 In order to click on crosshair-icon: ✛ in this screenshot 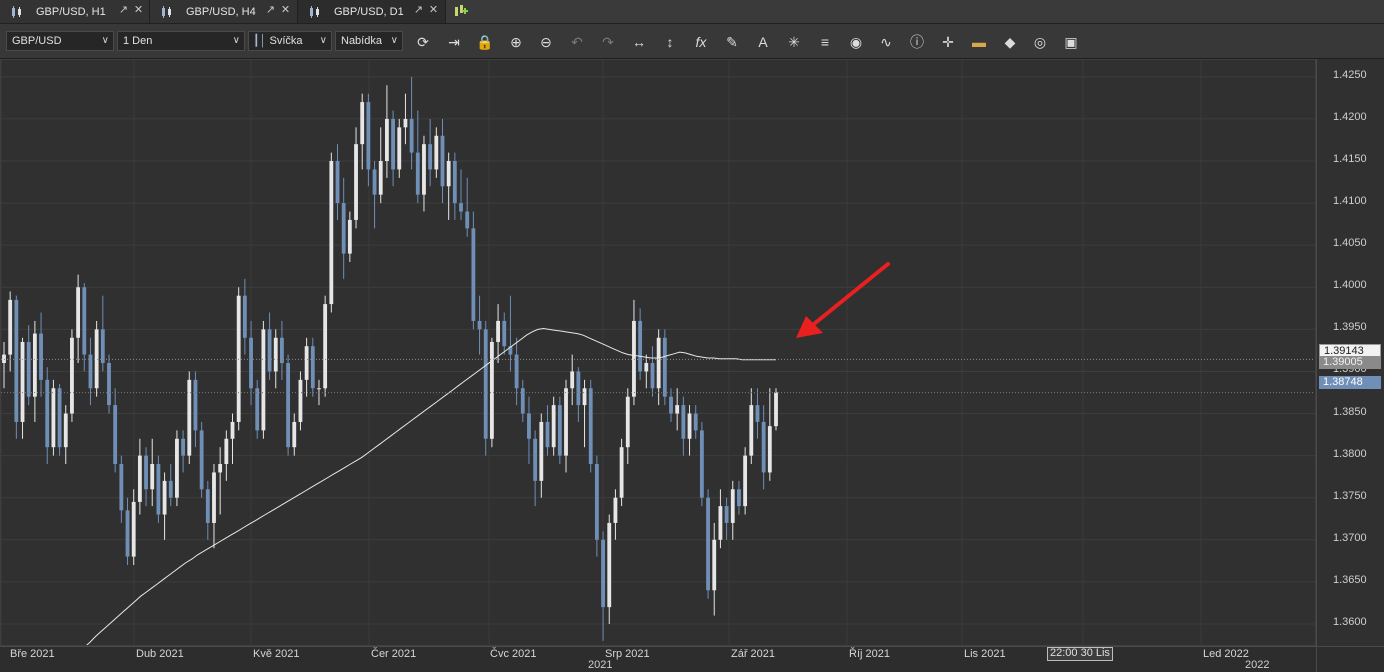, I will do `click(948, 42)`.